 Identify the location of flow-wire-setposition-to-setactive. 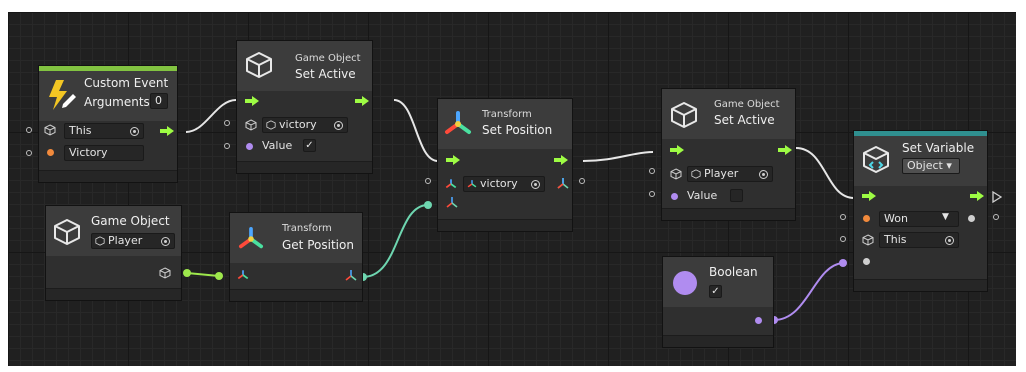
(618, 156).